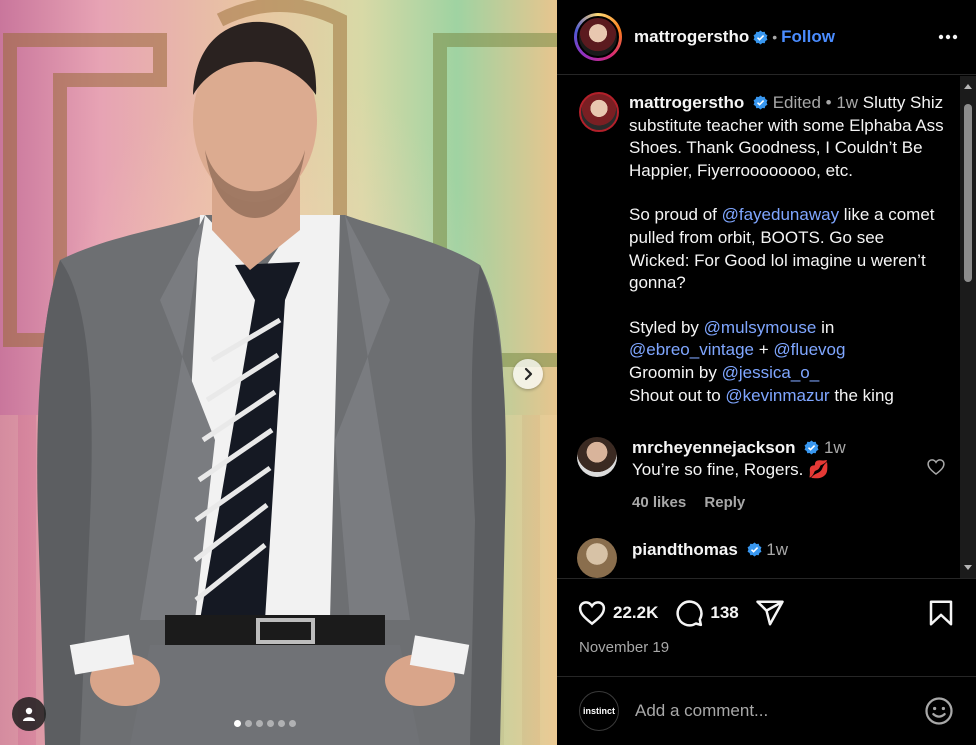  What do you see at coordinates (675, 215) in the screenshot?
I see `caption-text: So proud of` at bounding box center [675, 215].